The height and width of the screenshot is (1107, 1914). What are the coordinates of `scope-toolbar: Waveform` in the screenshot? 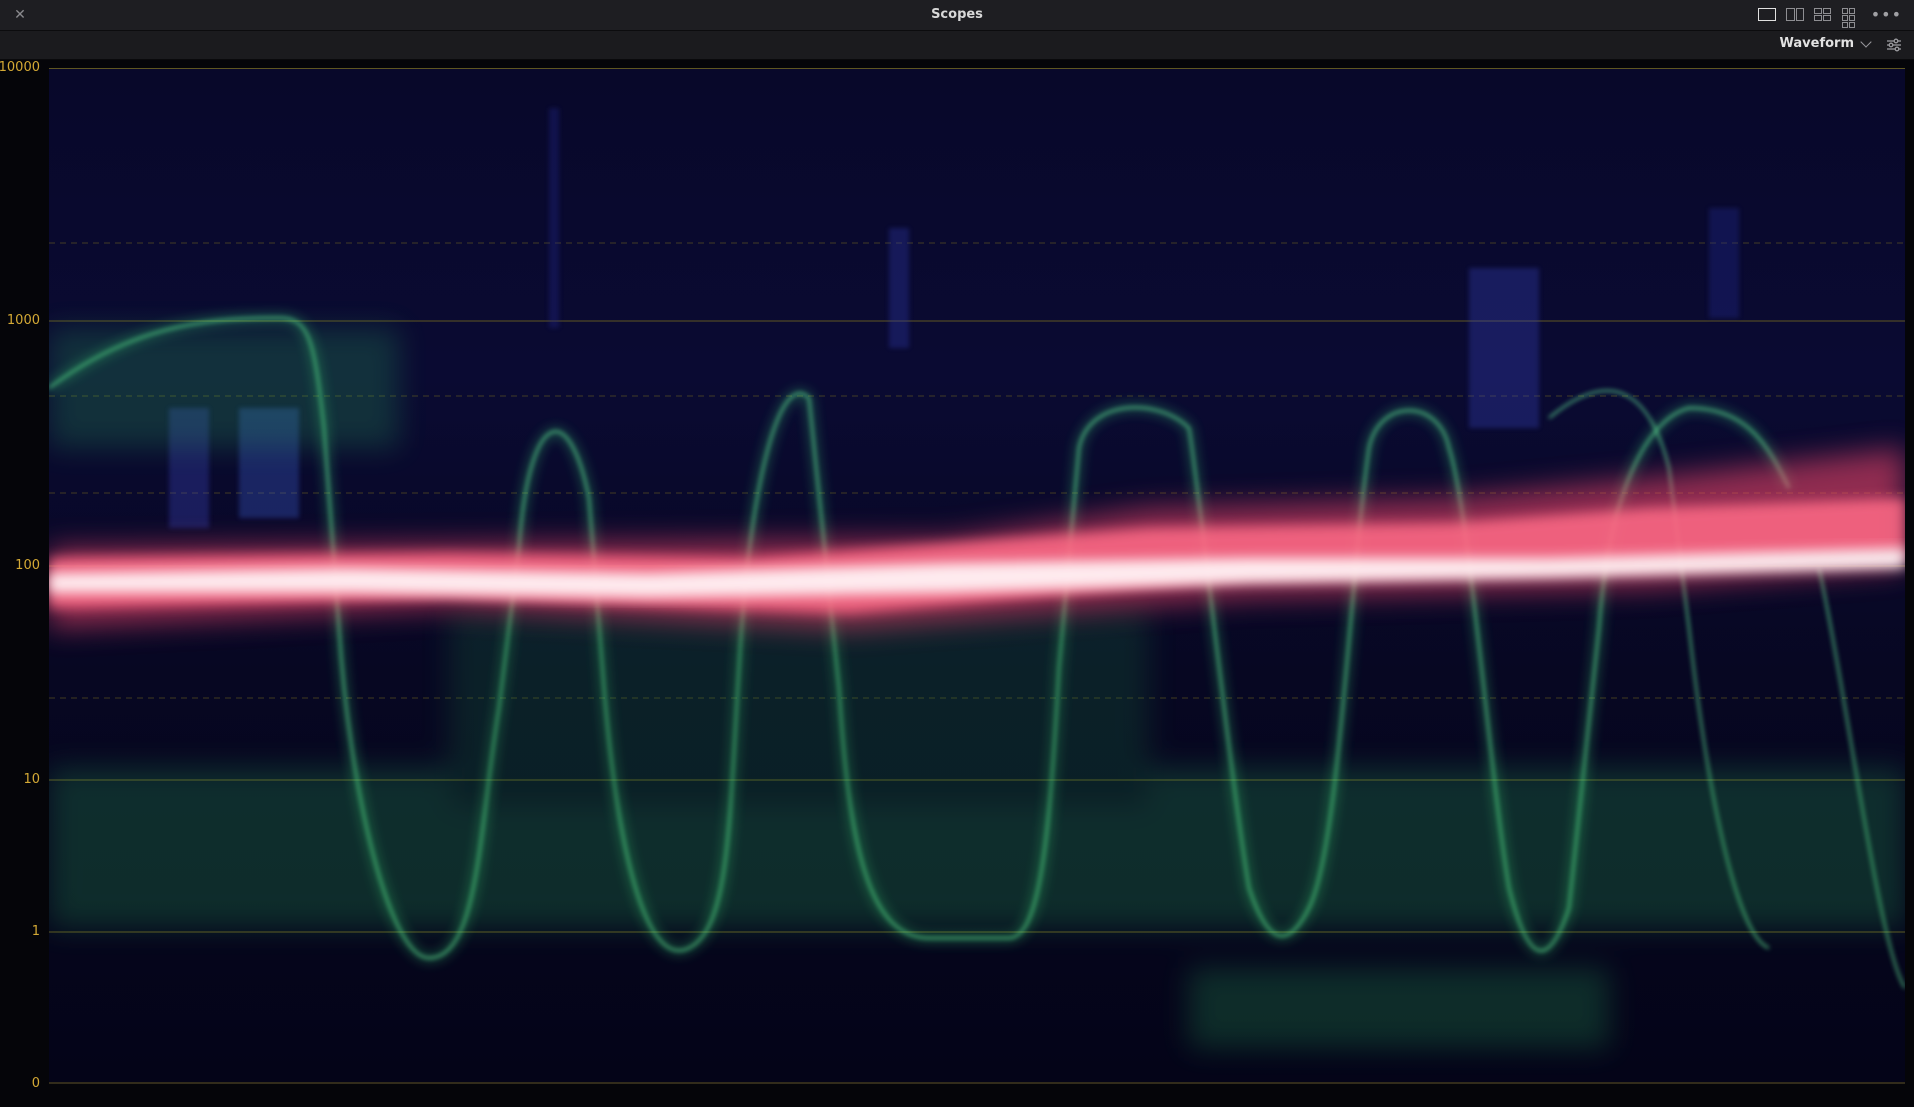 It's located at (957, 45).